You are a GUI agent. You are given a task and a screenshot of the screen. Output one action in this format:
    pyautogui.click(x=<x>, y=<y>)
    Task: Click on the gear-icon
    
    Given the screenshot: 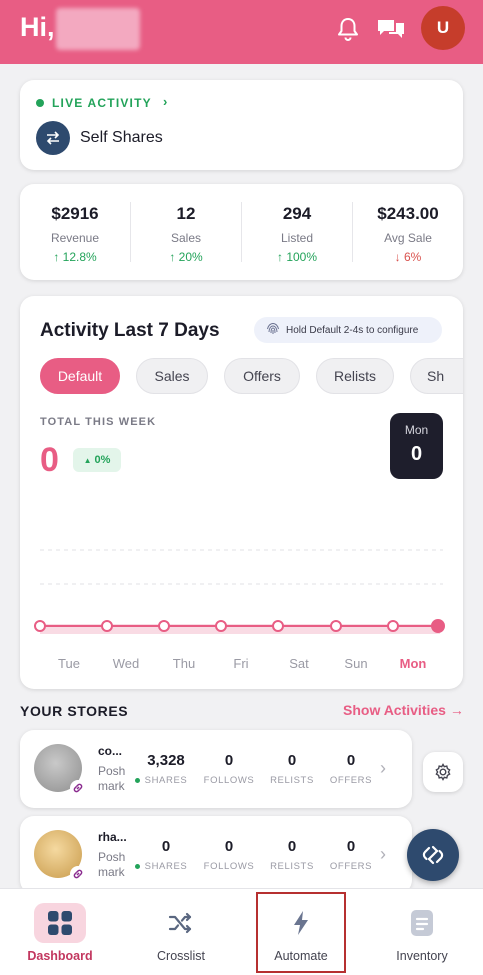 What is the action you would take?
    pyautogui.click(x=443, y=772)
    